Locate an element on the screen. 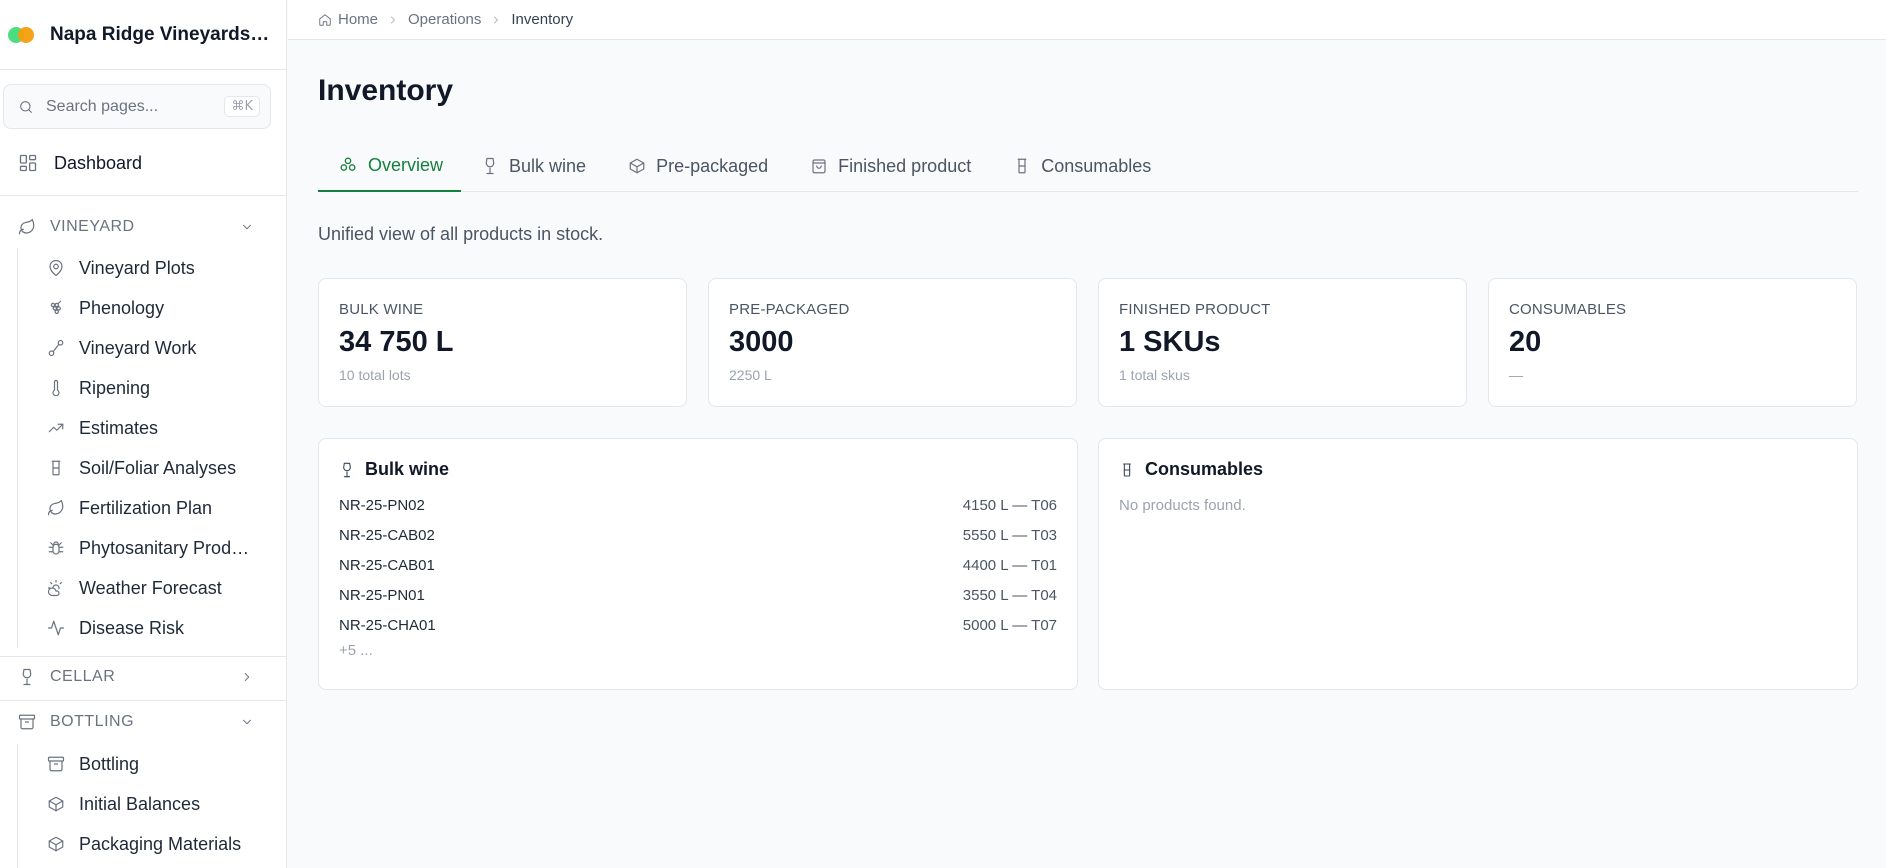 The image size is (1886, 868). lot-code: NR-25-PN01 is located at coordinates (382, 595).